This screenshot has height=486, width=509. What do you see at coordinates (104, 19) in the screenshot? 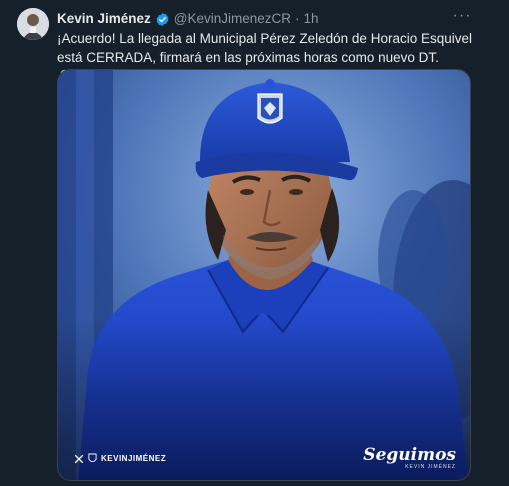
I see `author-name: Kevin Jiménez` at bounding box center [104, 19].